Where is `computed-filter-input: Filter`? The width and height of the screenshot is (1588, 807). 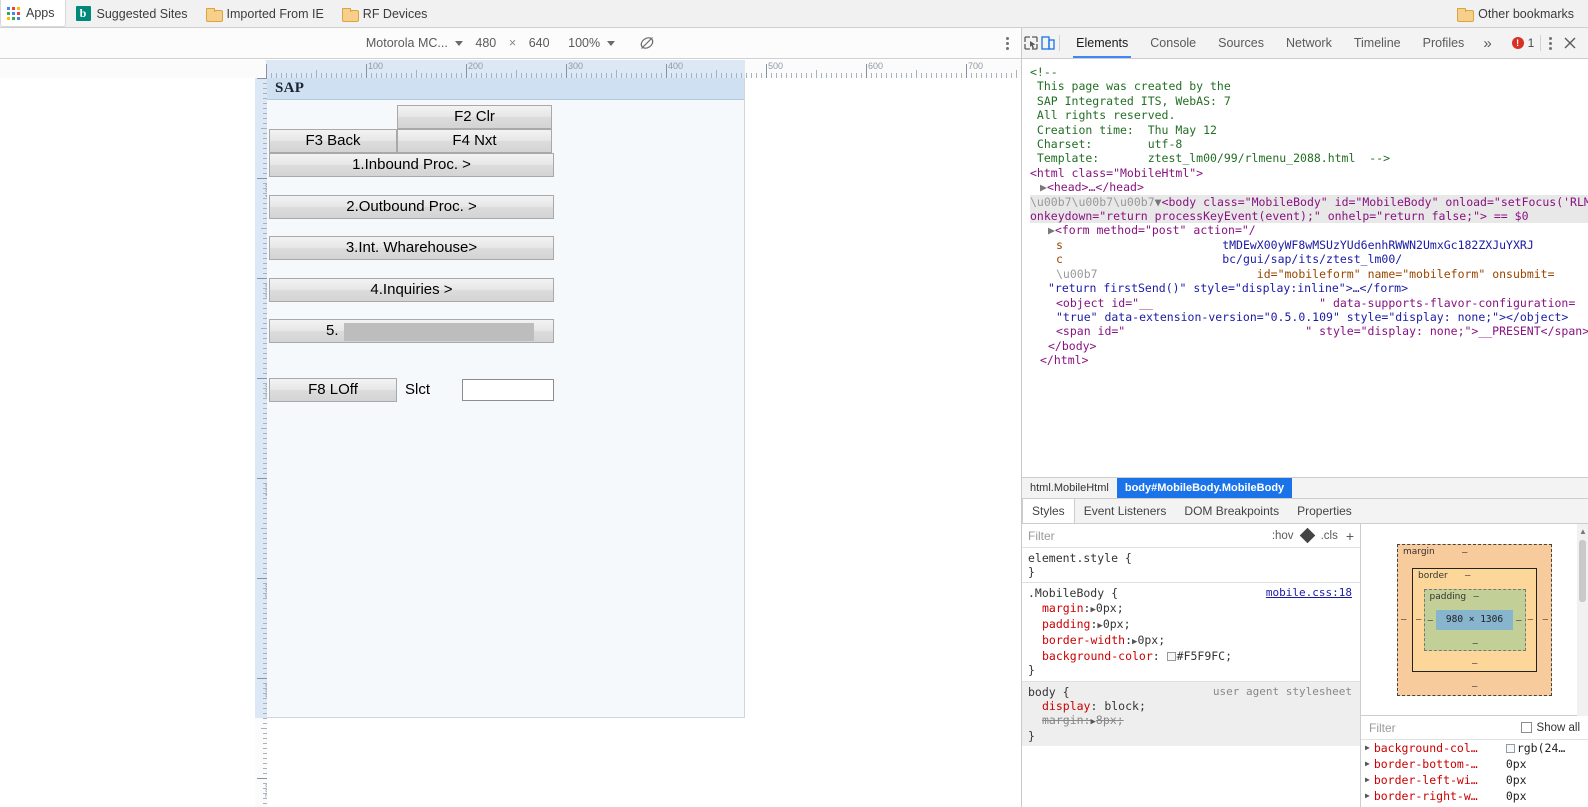
computed-filter-input: Filter is located at coordinates (1382, 728).